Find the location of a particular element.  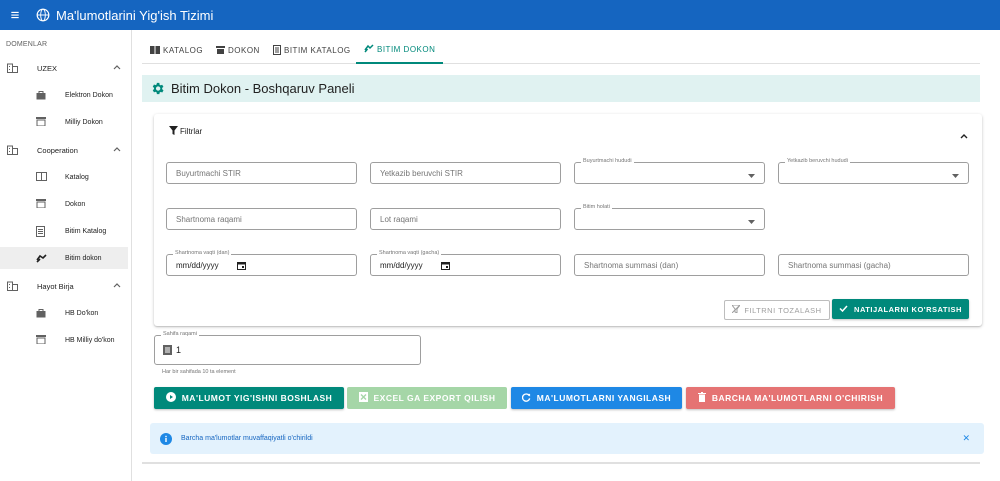

refresh-icon is located at coordinates (526, 398).